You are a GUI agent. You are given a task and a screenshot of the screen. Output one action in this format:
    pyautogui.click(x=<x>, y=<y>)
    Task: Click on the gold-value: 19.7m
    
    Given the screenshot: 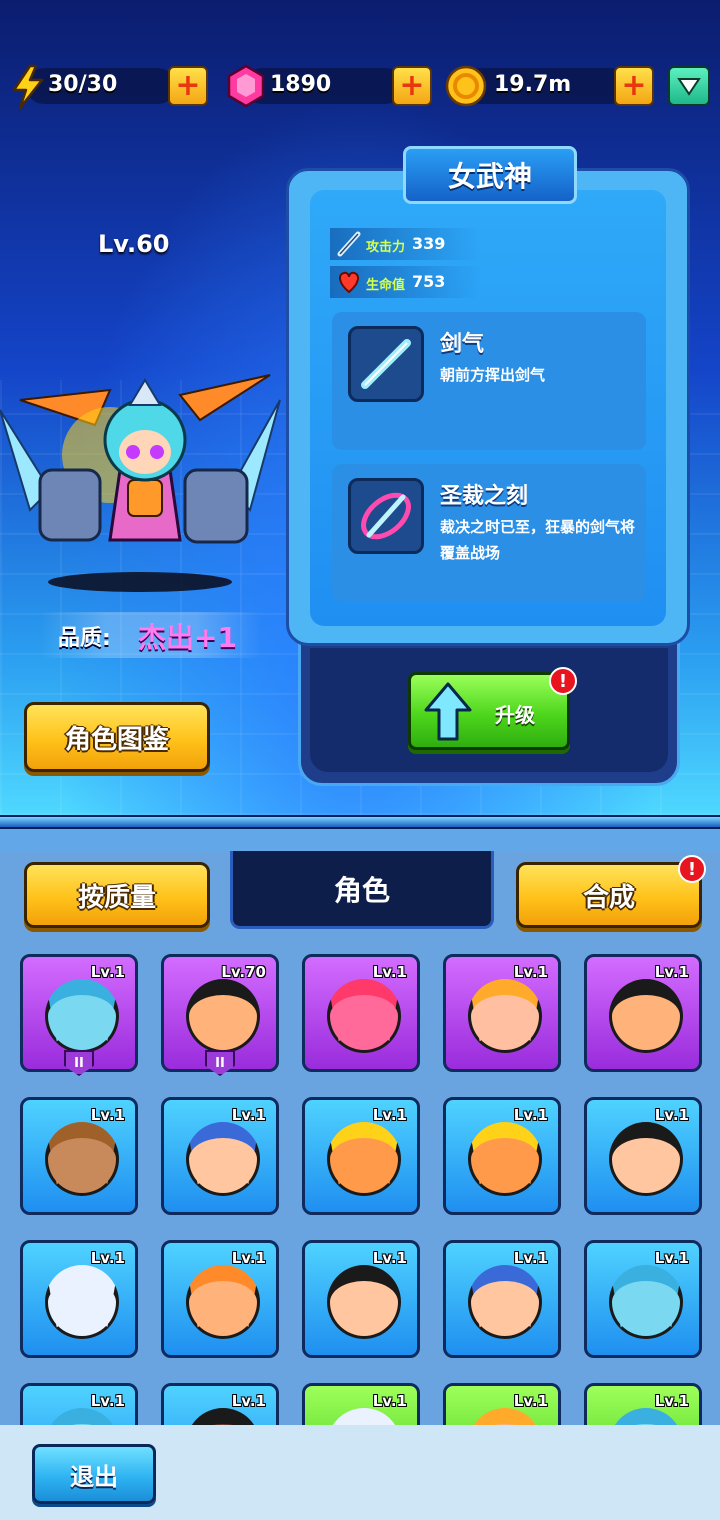 What is the action you would take?
    pyautogui.click(x=533, y=84)
    